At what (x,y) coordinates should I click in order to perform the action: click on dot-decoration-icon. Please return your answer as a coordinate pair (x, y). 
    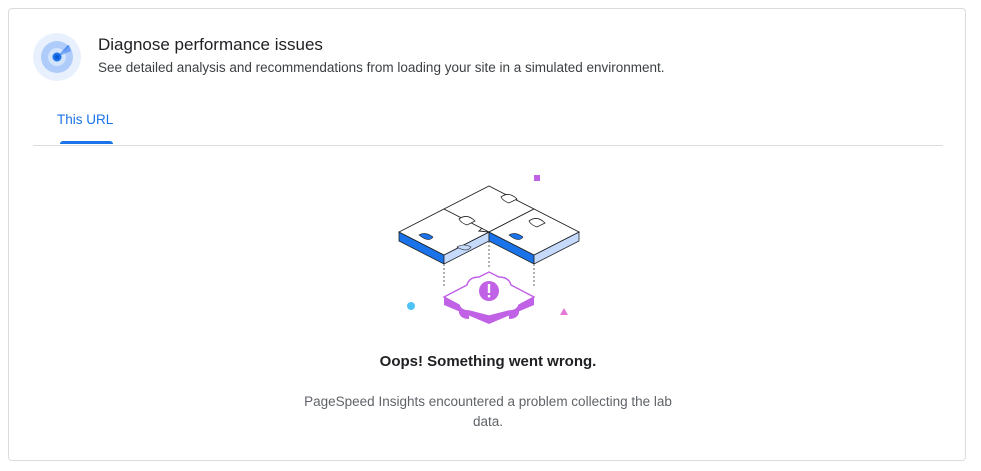
    Looking at the image, I should click on (411, 306).